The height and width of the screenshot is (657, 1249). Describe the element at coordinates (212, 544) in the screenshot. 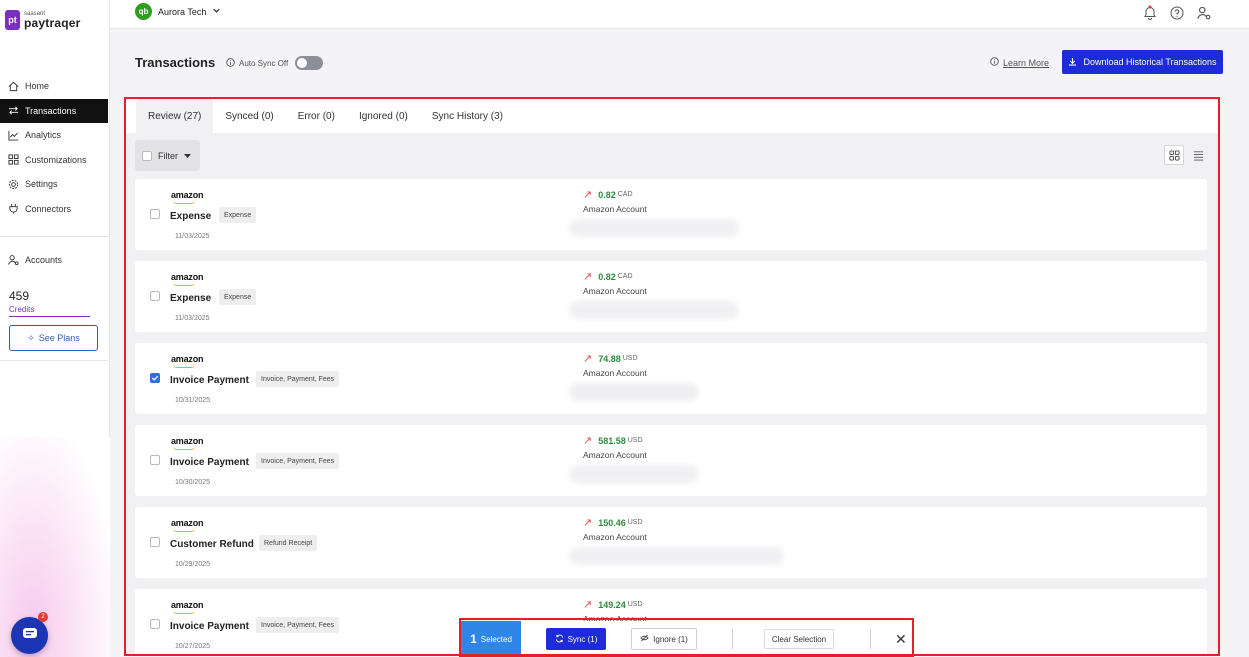

I see `transaction-type: Customer Refund` at that location.